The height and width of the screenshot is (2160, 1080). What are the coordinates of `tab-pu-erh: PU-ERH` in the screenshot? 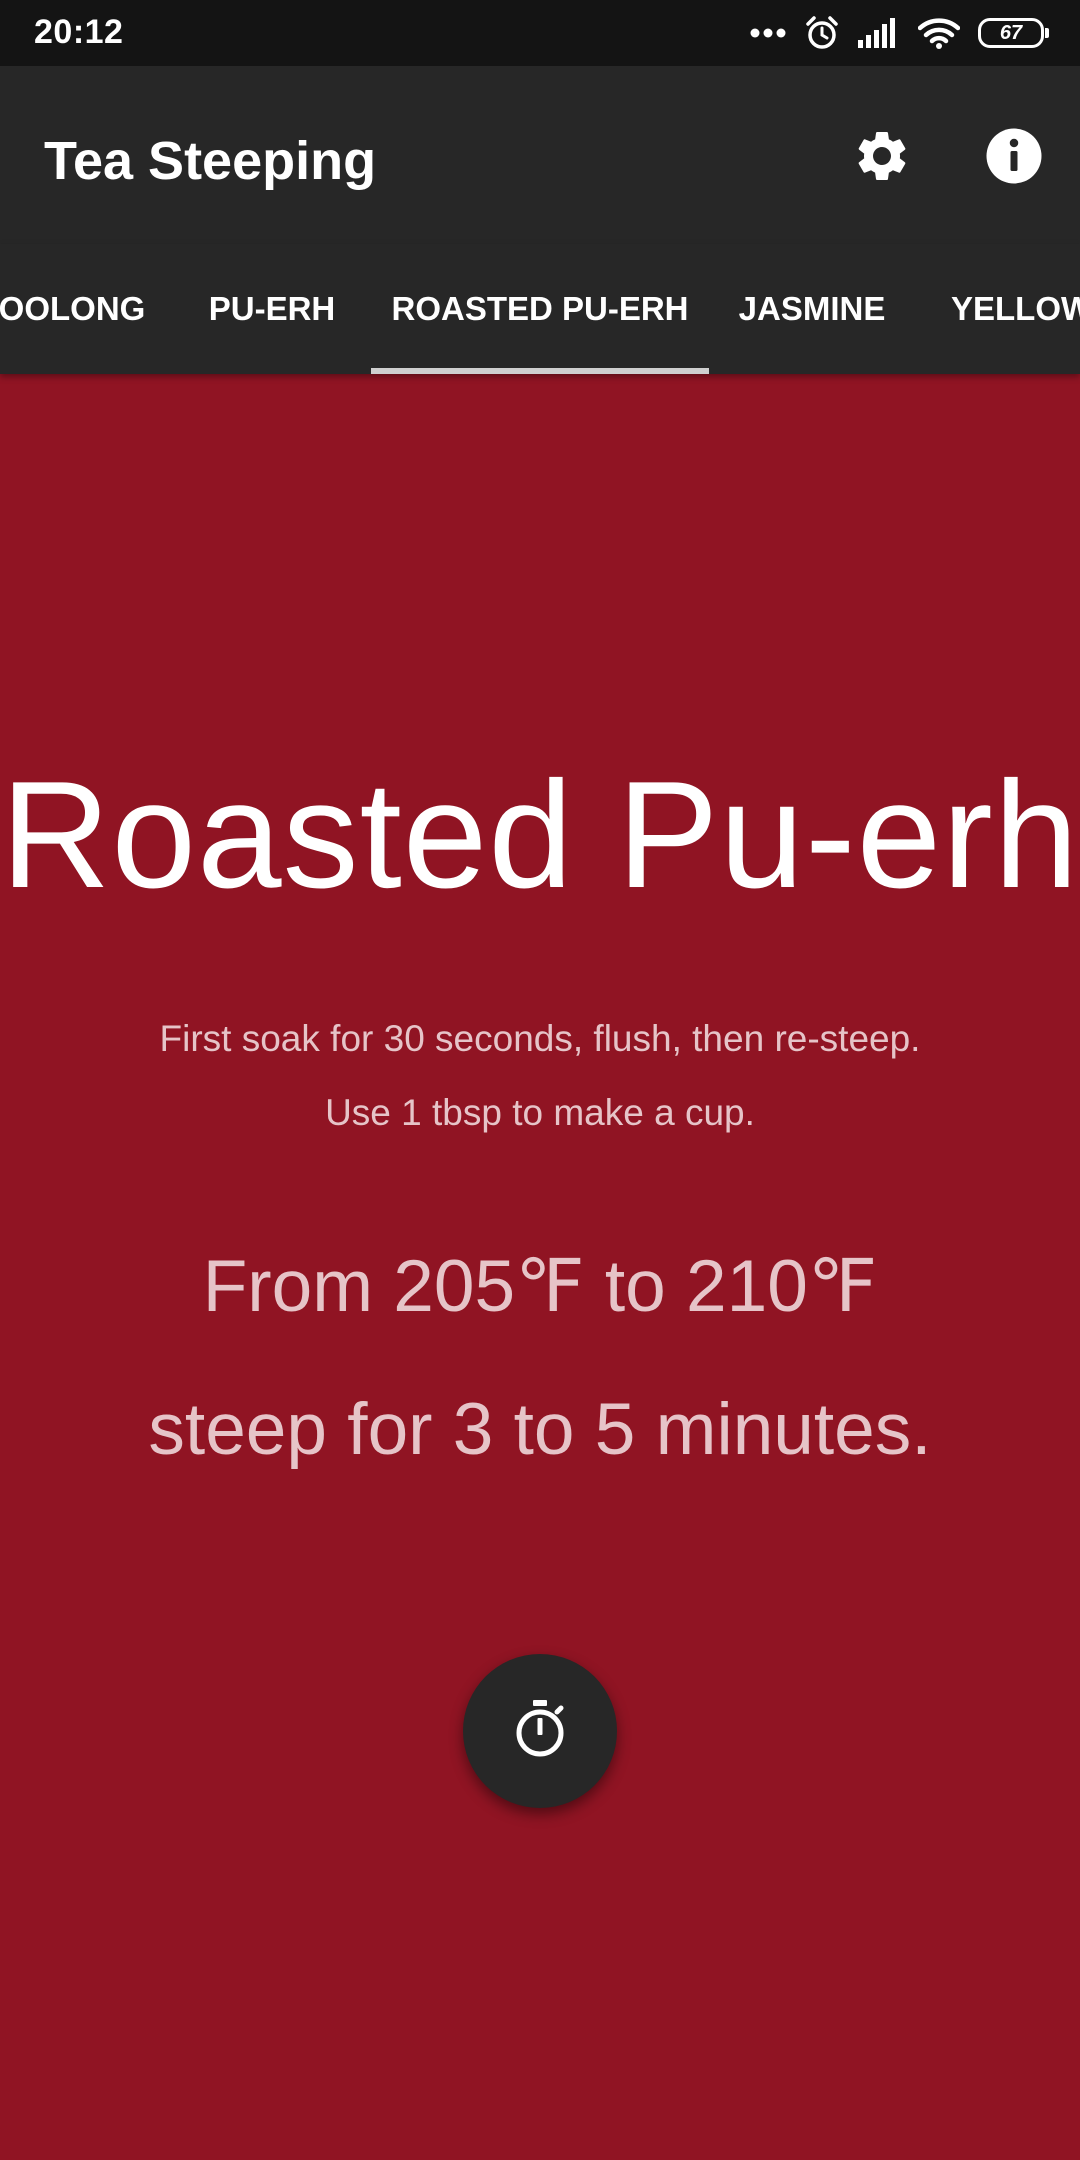 It's located at (272, 309).